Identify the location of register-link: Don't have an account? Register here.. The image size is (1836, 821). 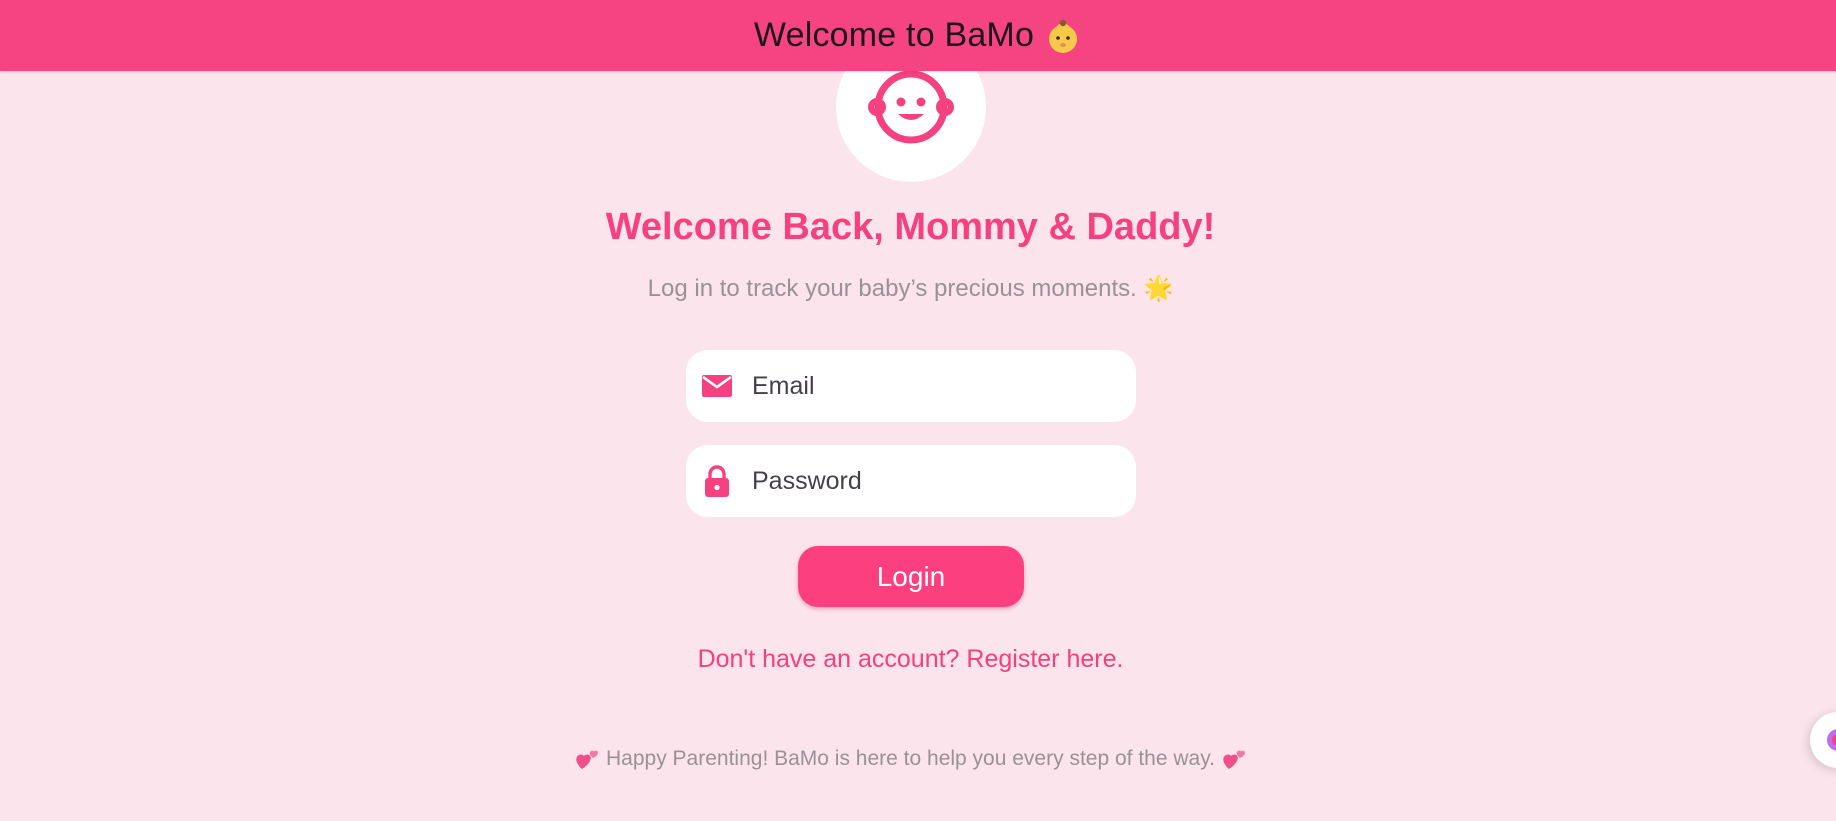
(910, 659).